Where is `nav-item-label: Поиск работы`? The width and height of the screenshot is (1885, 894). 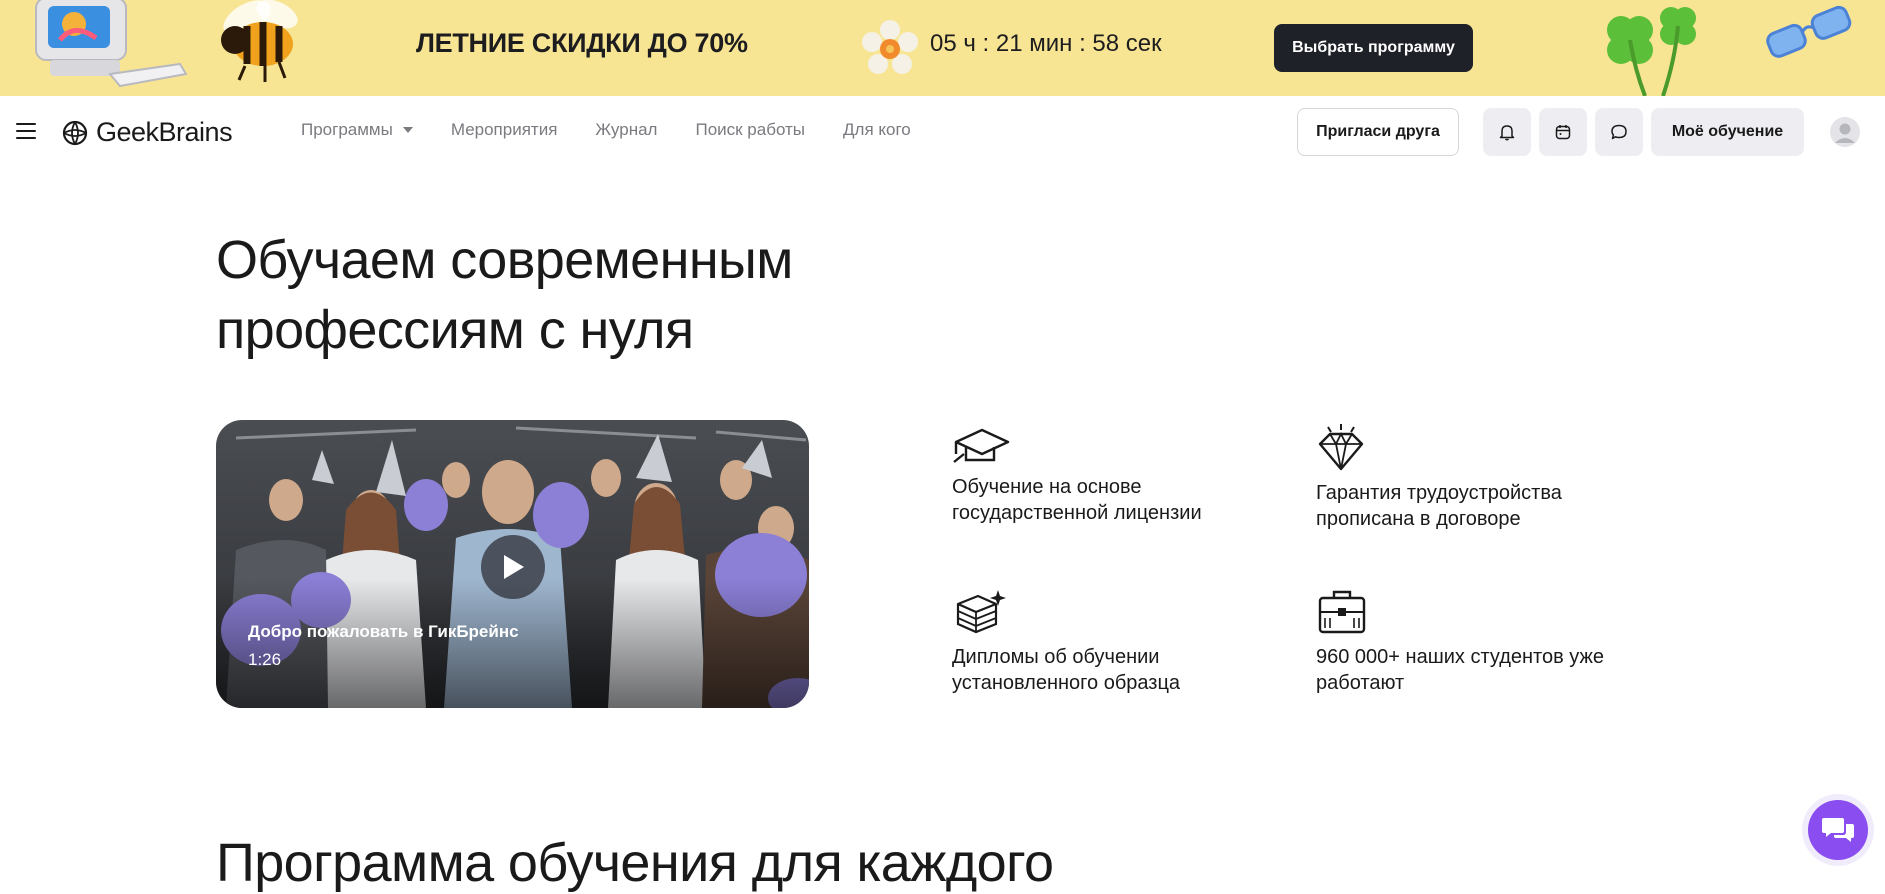
nav-item-label: Поиск работы is located at coordinates (750, 129).